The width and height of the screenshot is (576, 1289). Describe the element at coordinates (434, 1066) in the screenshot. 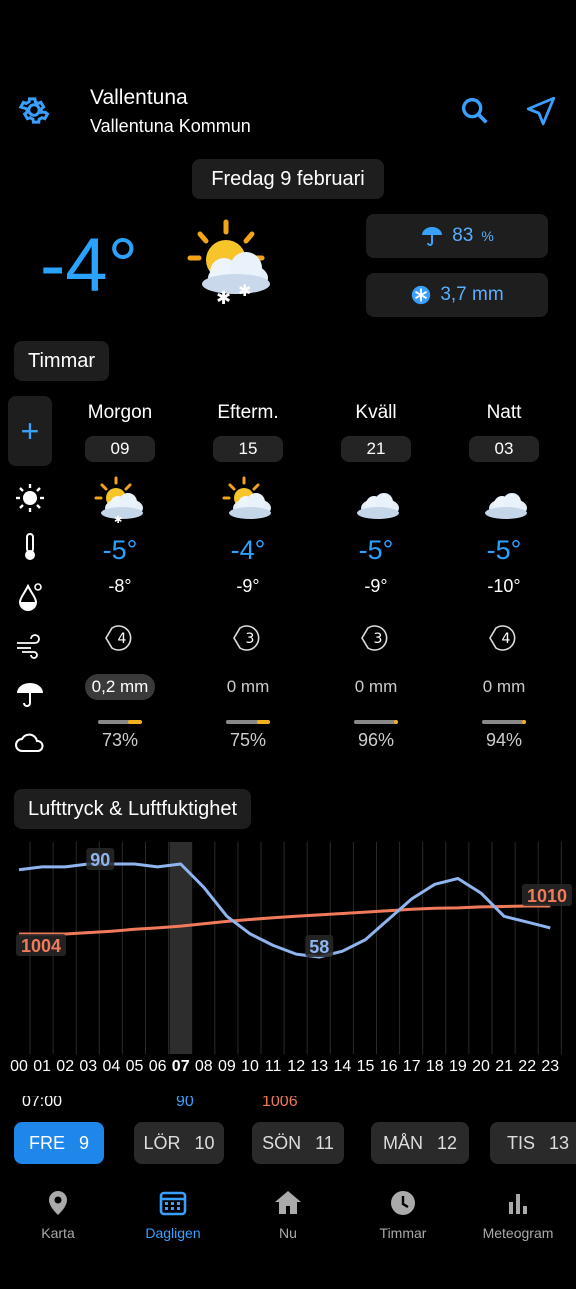

I see `hour-tick-label: 18` at that location.